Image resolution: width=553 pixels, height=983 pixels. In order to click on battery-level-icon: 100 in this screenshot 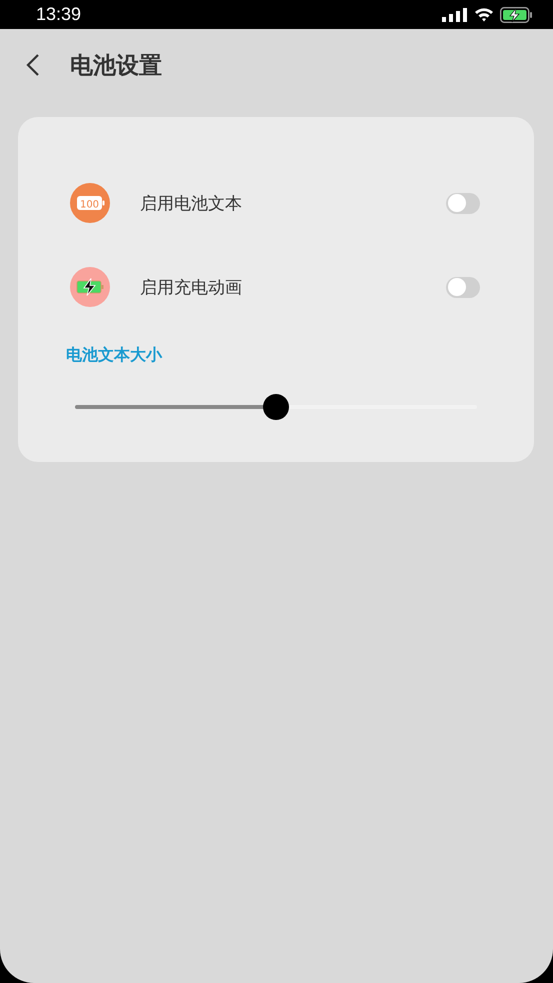, I will do `click(90, 203)`.